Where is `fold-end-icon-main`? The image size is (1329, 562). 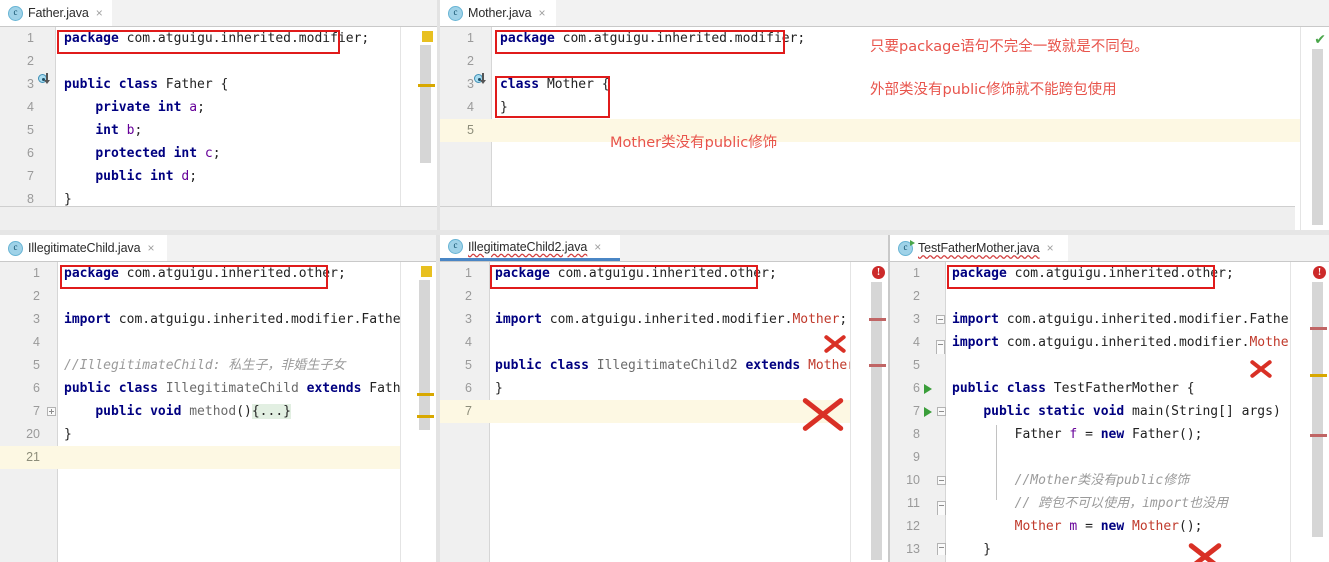
fold-end-icon-main is located at coordinates (941, 549).